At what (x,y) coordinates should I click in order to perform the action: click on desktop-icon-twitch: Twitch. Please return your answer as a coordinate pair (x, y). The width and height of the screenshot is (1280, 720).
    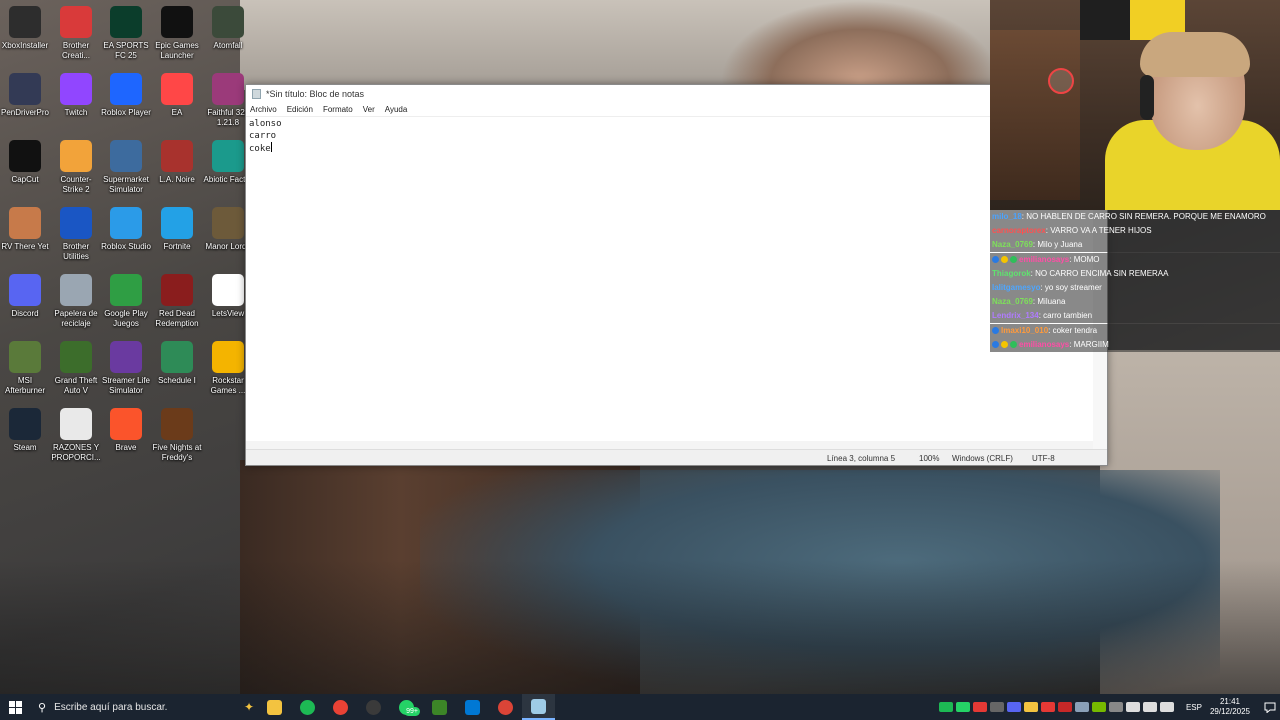
    Looking at the image, I should click on (76, 95).